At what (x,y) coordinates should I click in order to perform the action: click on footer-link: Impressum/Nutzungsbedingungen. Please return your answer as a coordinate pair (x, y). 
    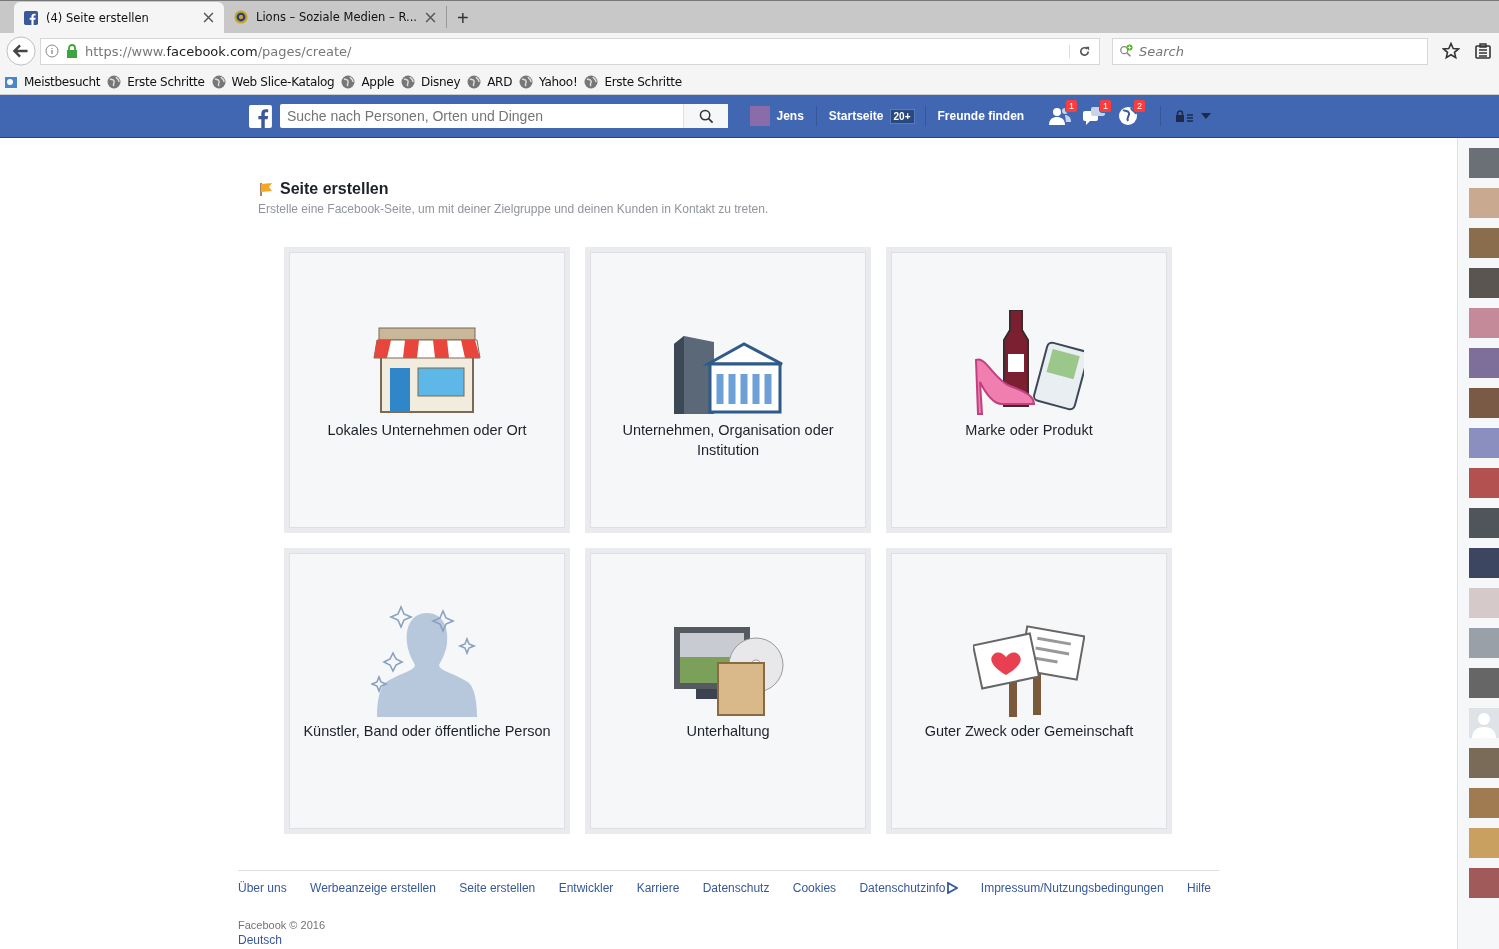
    Looking at the image, I should click on (1072, 888).